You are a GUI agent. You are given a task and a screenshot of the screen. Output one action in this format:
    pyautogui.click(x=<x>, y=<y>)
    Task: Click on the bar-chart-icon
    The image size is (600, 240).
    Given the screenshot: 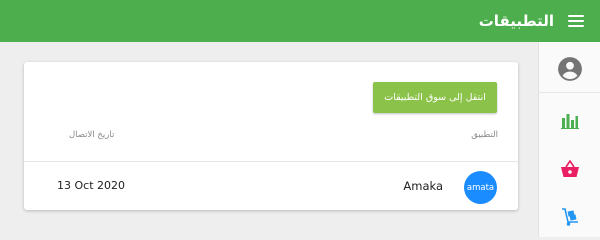 What is the action you would take?
    pyautogui.click(x=570, y=121)
    